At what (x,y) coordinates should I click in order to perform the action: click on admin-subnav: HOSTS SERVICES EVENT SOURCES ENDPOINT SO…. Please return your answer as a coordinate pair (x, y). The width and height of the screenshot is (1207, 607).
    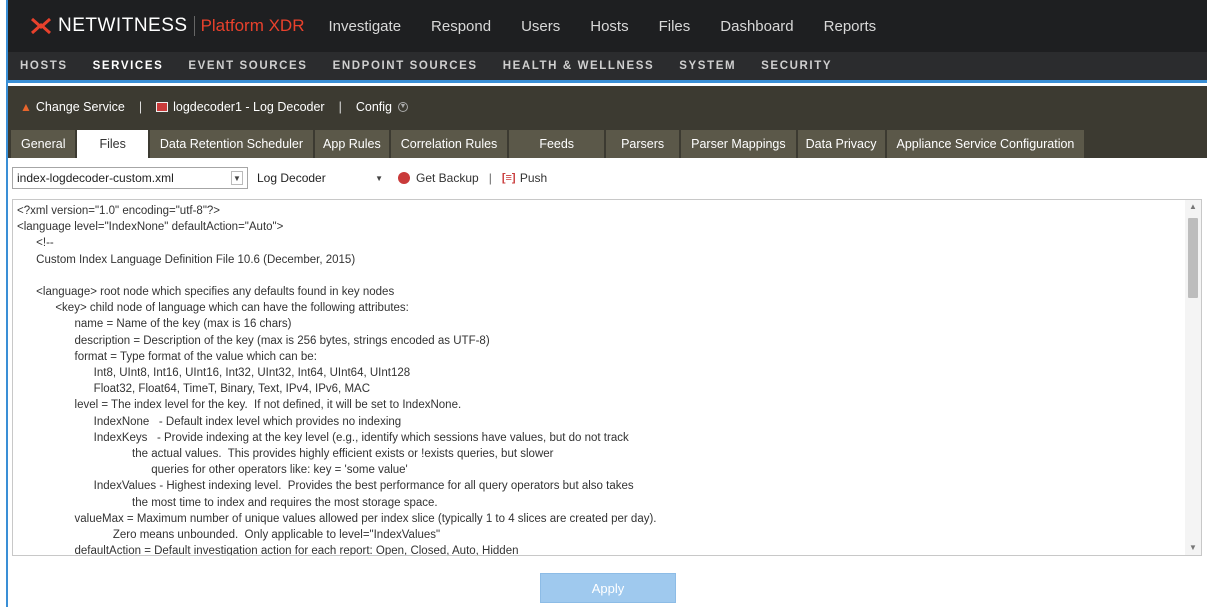
    Looking at the image, I should click on (607, 67).